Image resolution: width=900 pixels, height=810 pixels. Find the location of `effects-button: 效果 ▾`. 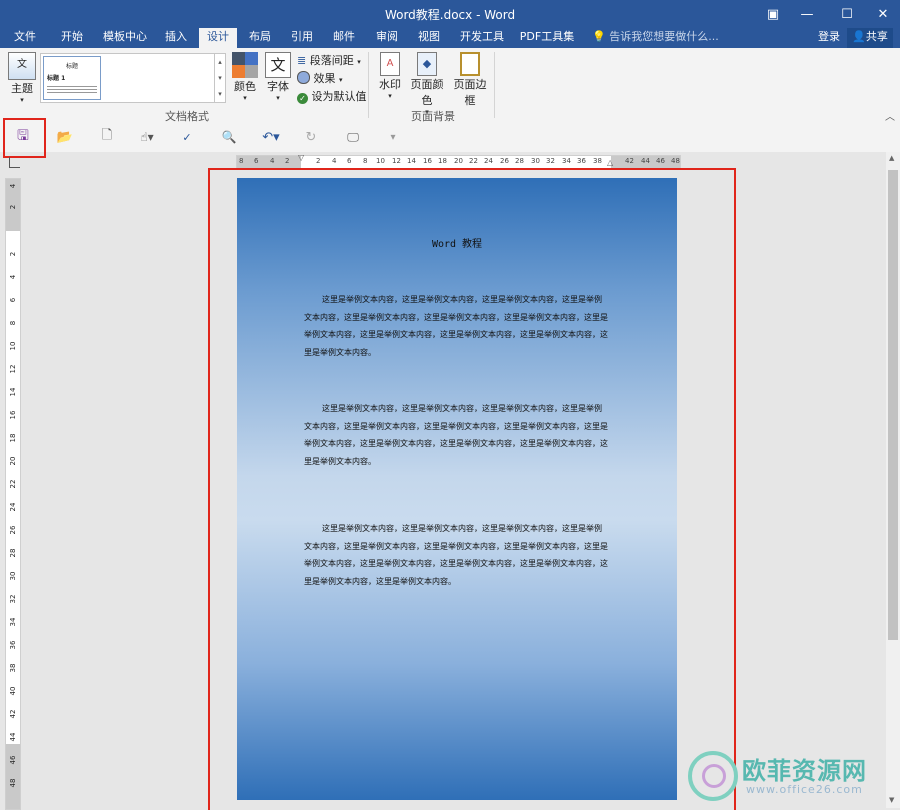

effects-button: 效果 ▾ is located at coordinates (320, 78).